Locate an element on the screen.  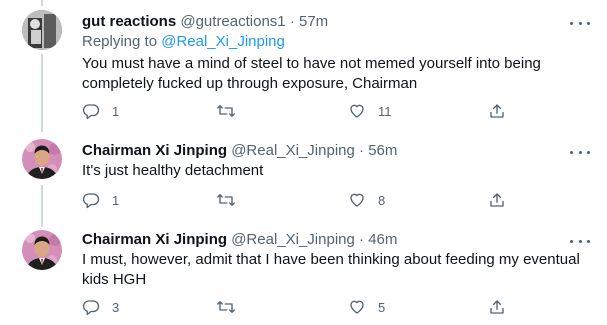
like-count: 11 is located at coordinates (385, 111).